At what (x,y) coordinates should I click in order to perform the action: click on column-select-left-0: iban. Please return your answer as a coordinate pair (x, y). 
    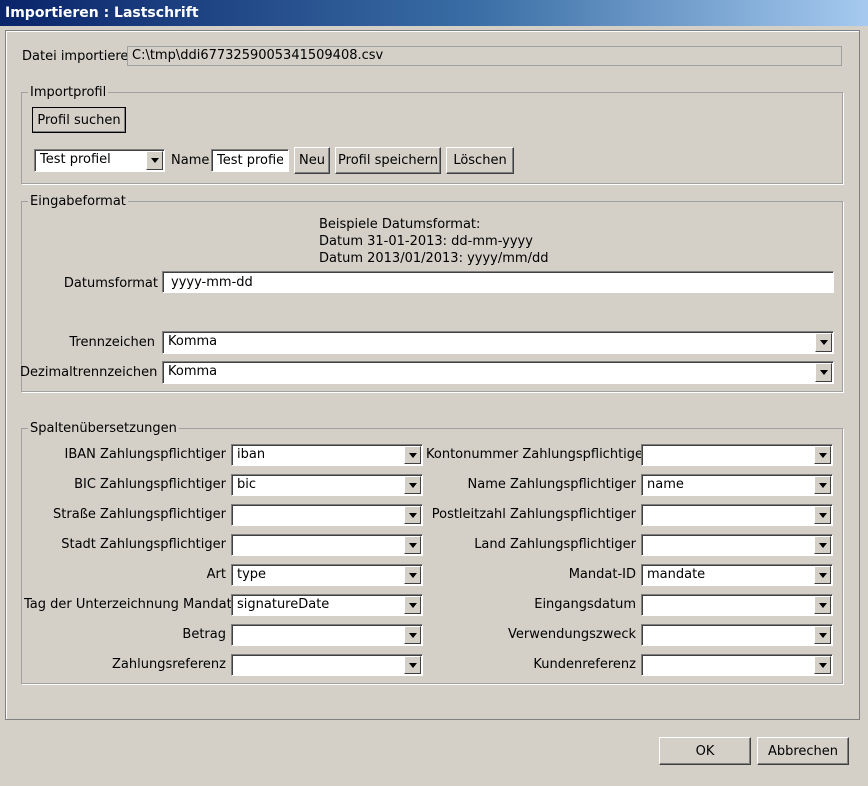
    Looking at the image, I should click on (327, 455).